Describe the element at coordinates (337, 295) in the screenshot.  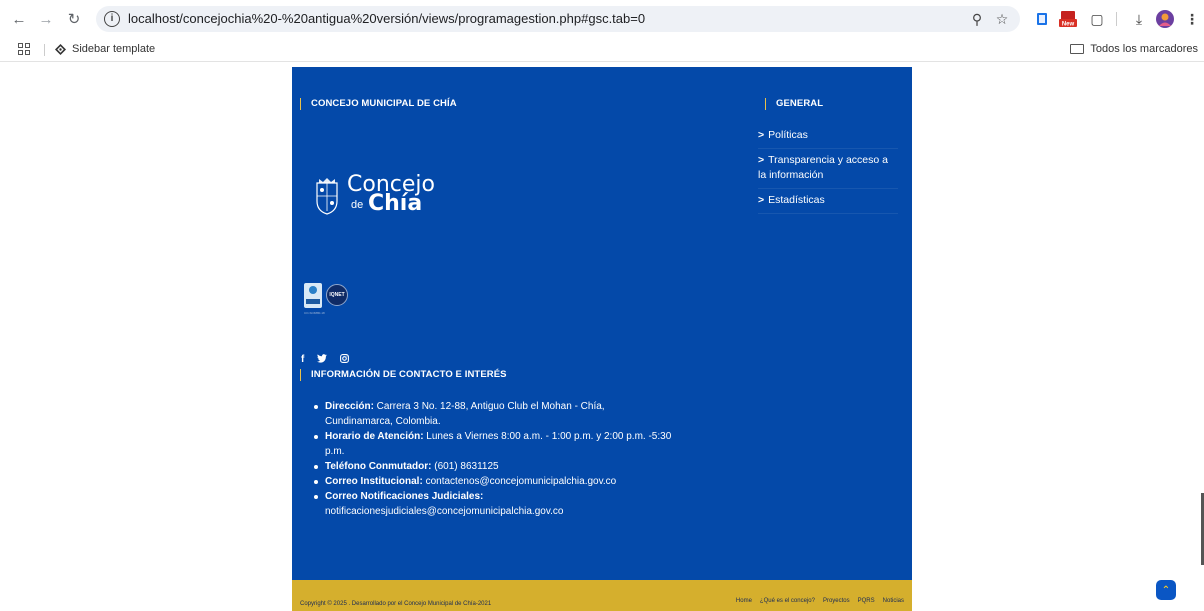
I see `iqnet-cert-icon: IQNET` at that location.